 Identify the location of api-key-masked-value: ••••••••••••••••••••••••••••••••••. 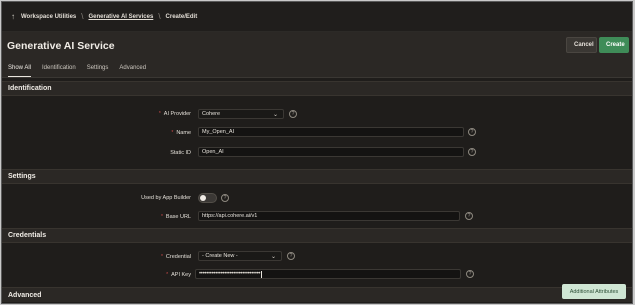
(230, 274).